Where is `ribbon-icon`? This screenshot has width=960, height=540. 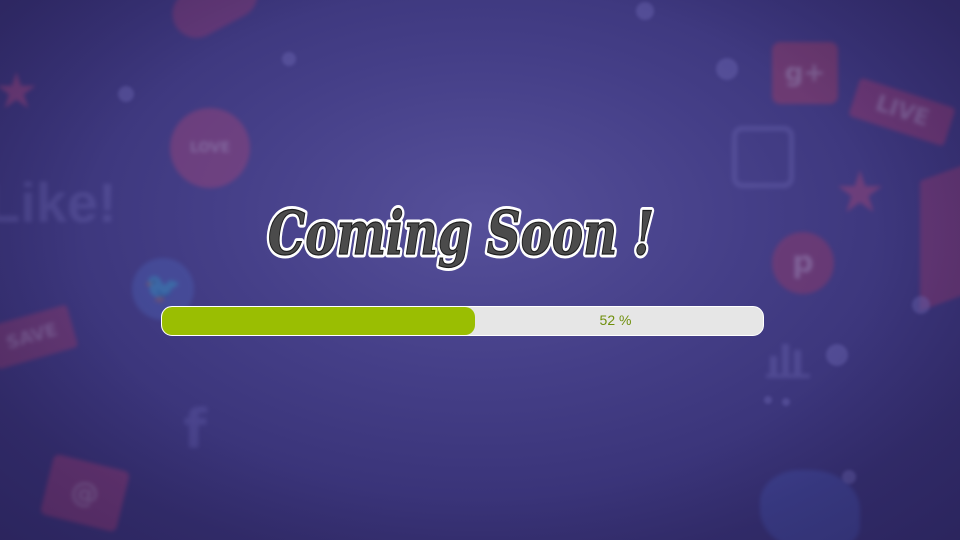 ribbon-icon is located at coordinates (940, 235).